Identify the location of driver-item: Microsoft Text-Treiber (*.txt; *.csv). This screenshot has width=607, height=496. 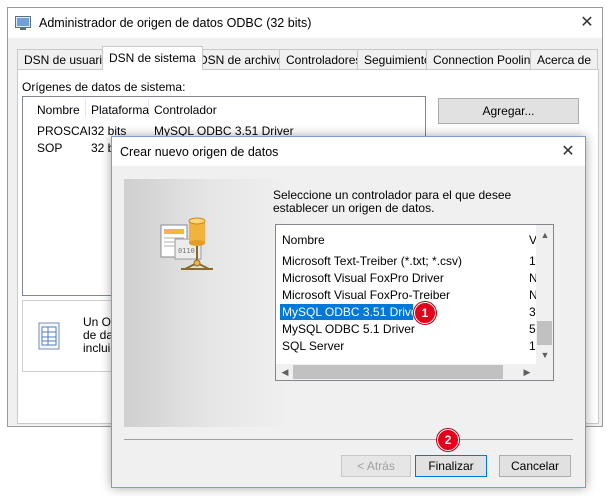
(400, 261).